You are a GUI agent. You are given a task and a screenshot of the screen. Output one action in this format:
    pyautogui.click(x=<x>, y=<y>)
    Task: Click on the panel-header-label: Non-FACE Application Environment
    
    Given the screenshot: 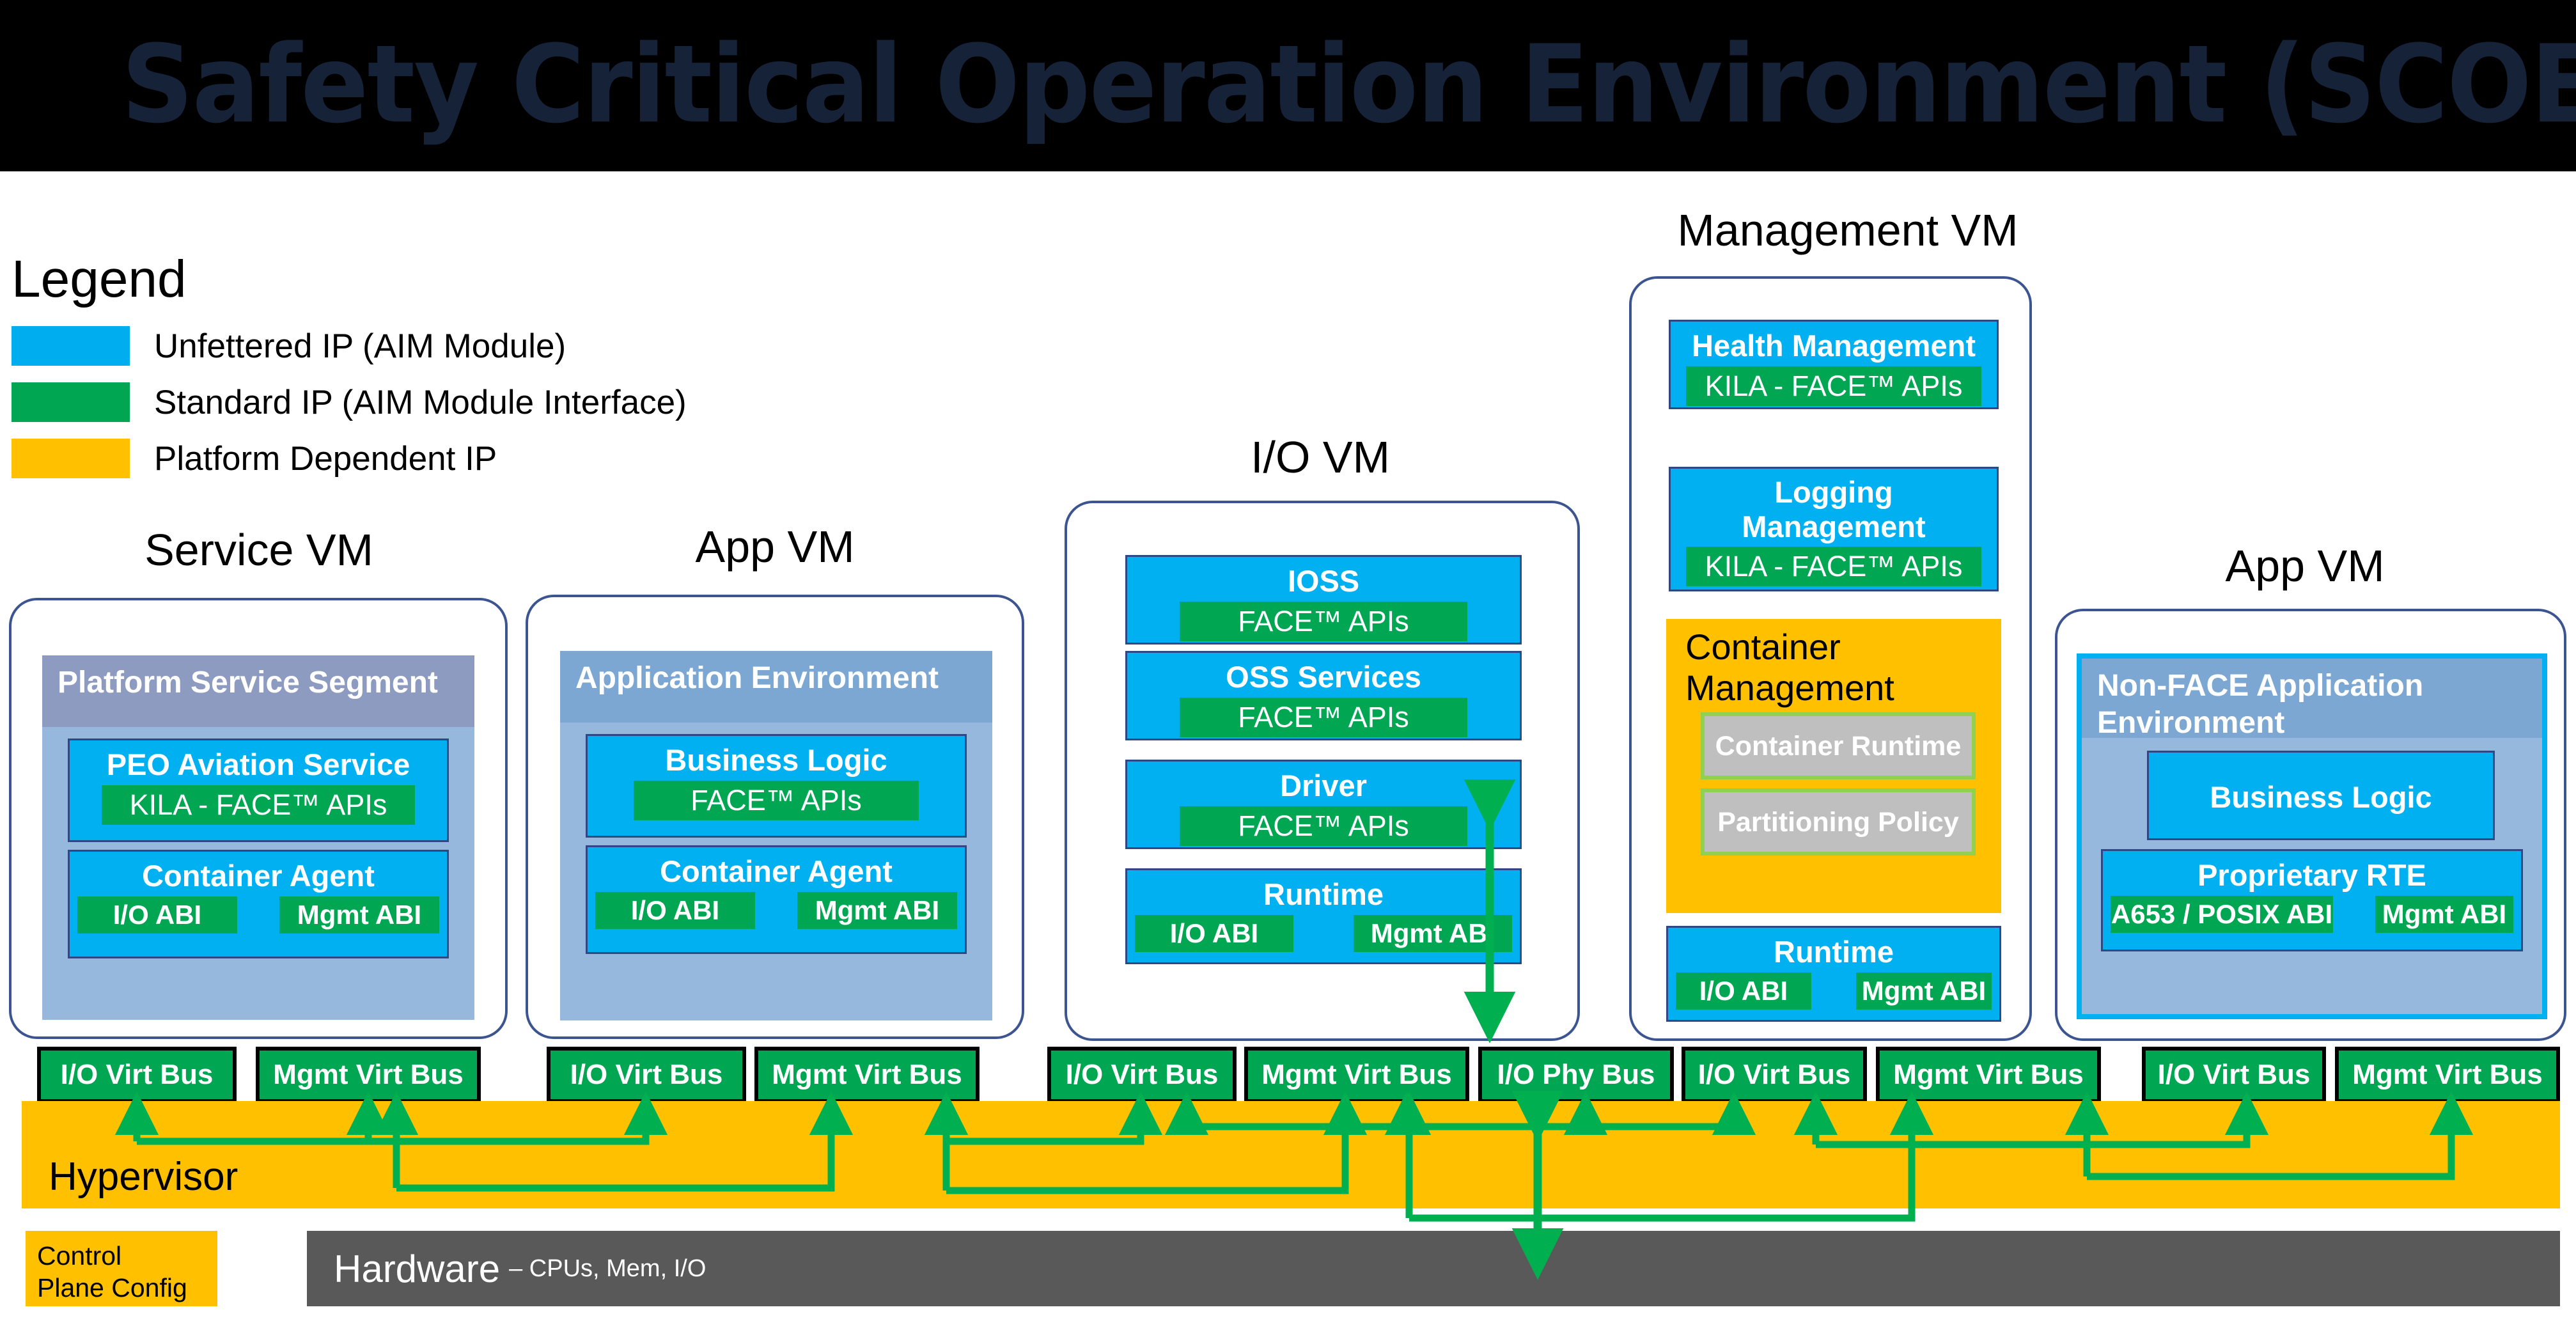 What is the action you would take?
    pyautogui.click(x=2312, y=700)
    